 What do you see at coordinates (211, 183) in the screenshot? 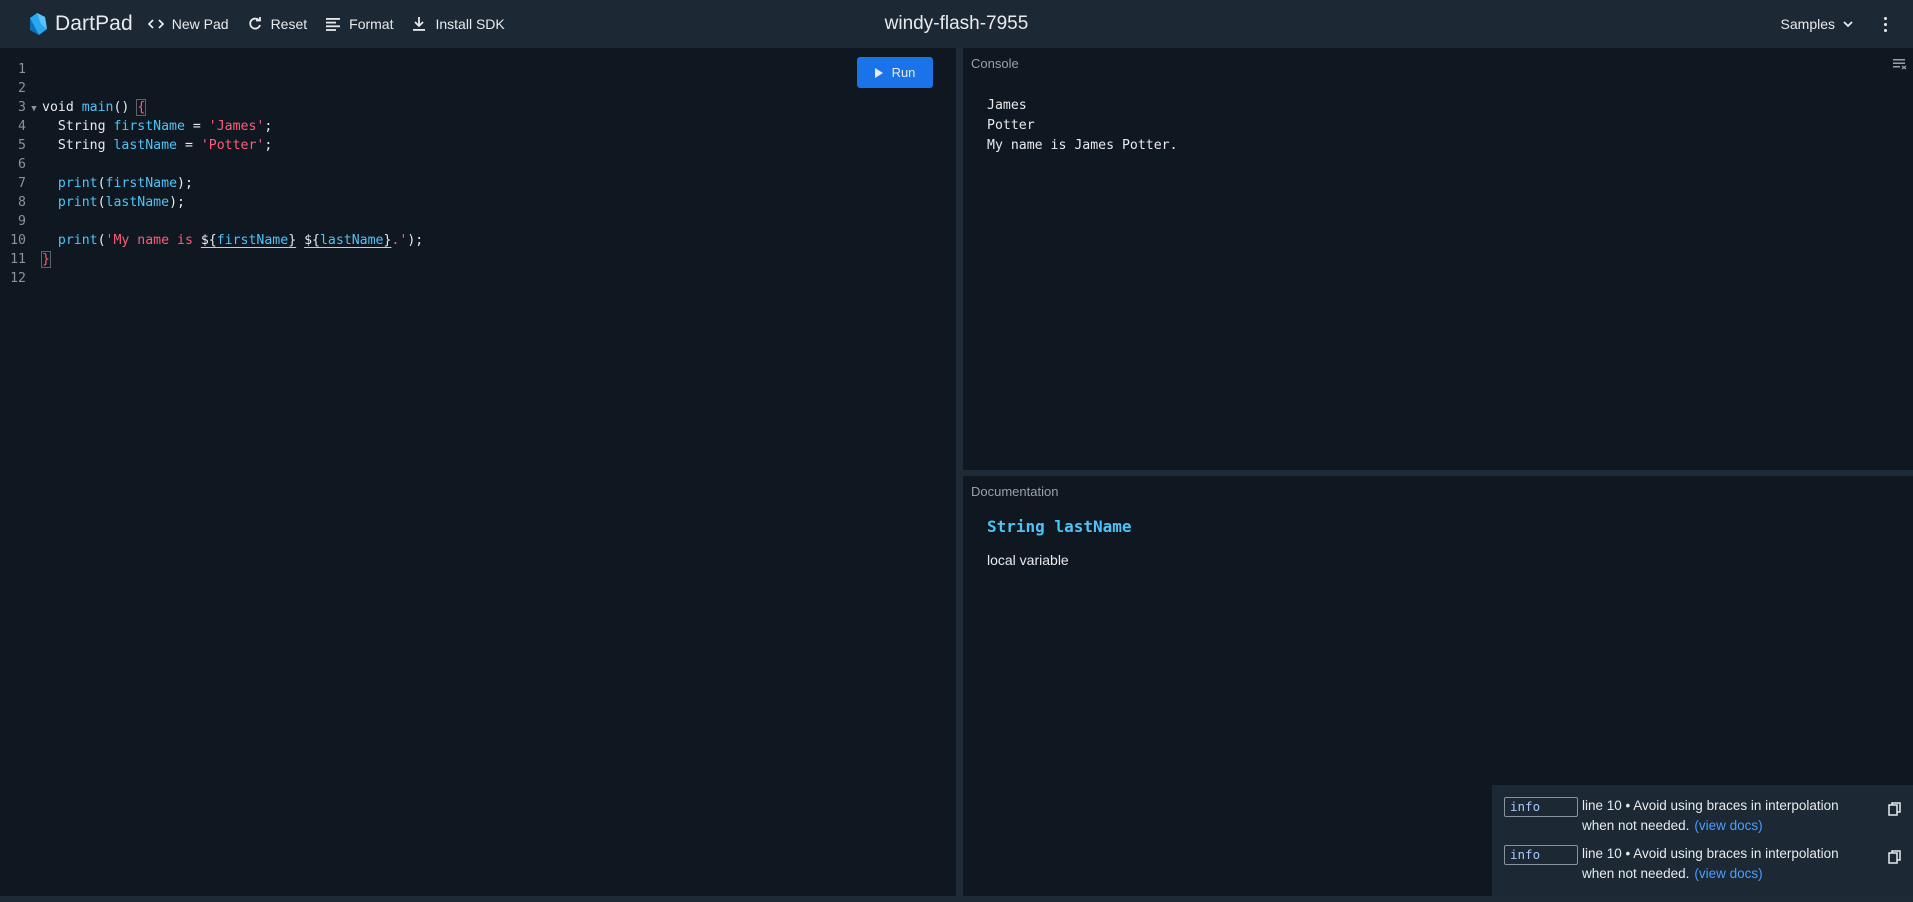
I see `code-line: 7 print(firstName);` at bounding box center [211, 183].